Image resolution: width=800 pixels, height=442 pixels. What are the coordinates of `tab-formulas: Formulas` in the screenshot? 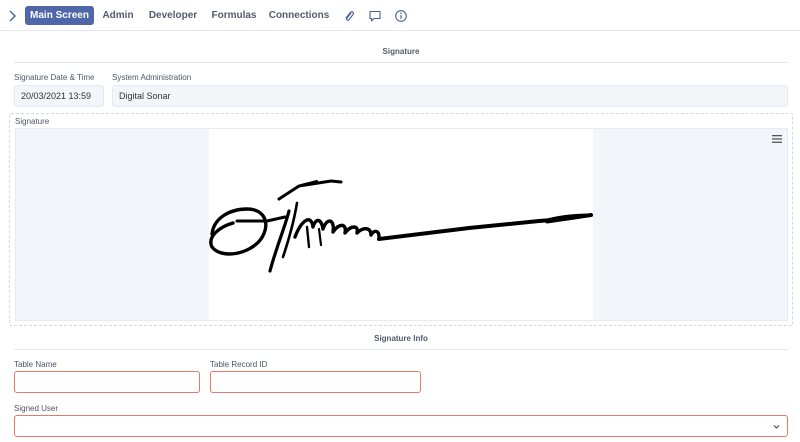 It's located at (234, 15).